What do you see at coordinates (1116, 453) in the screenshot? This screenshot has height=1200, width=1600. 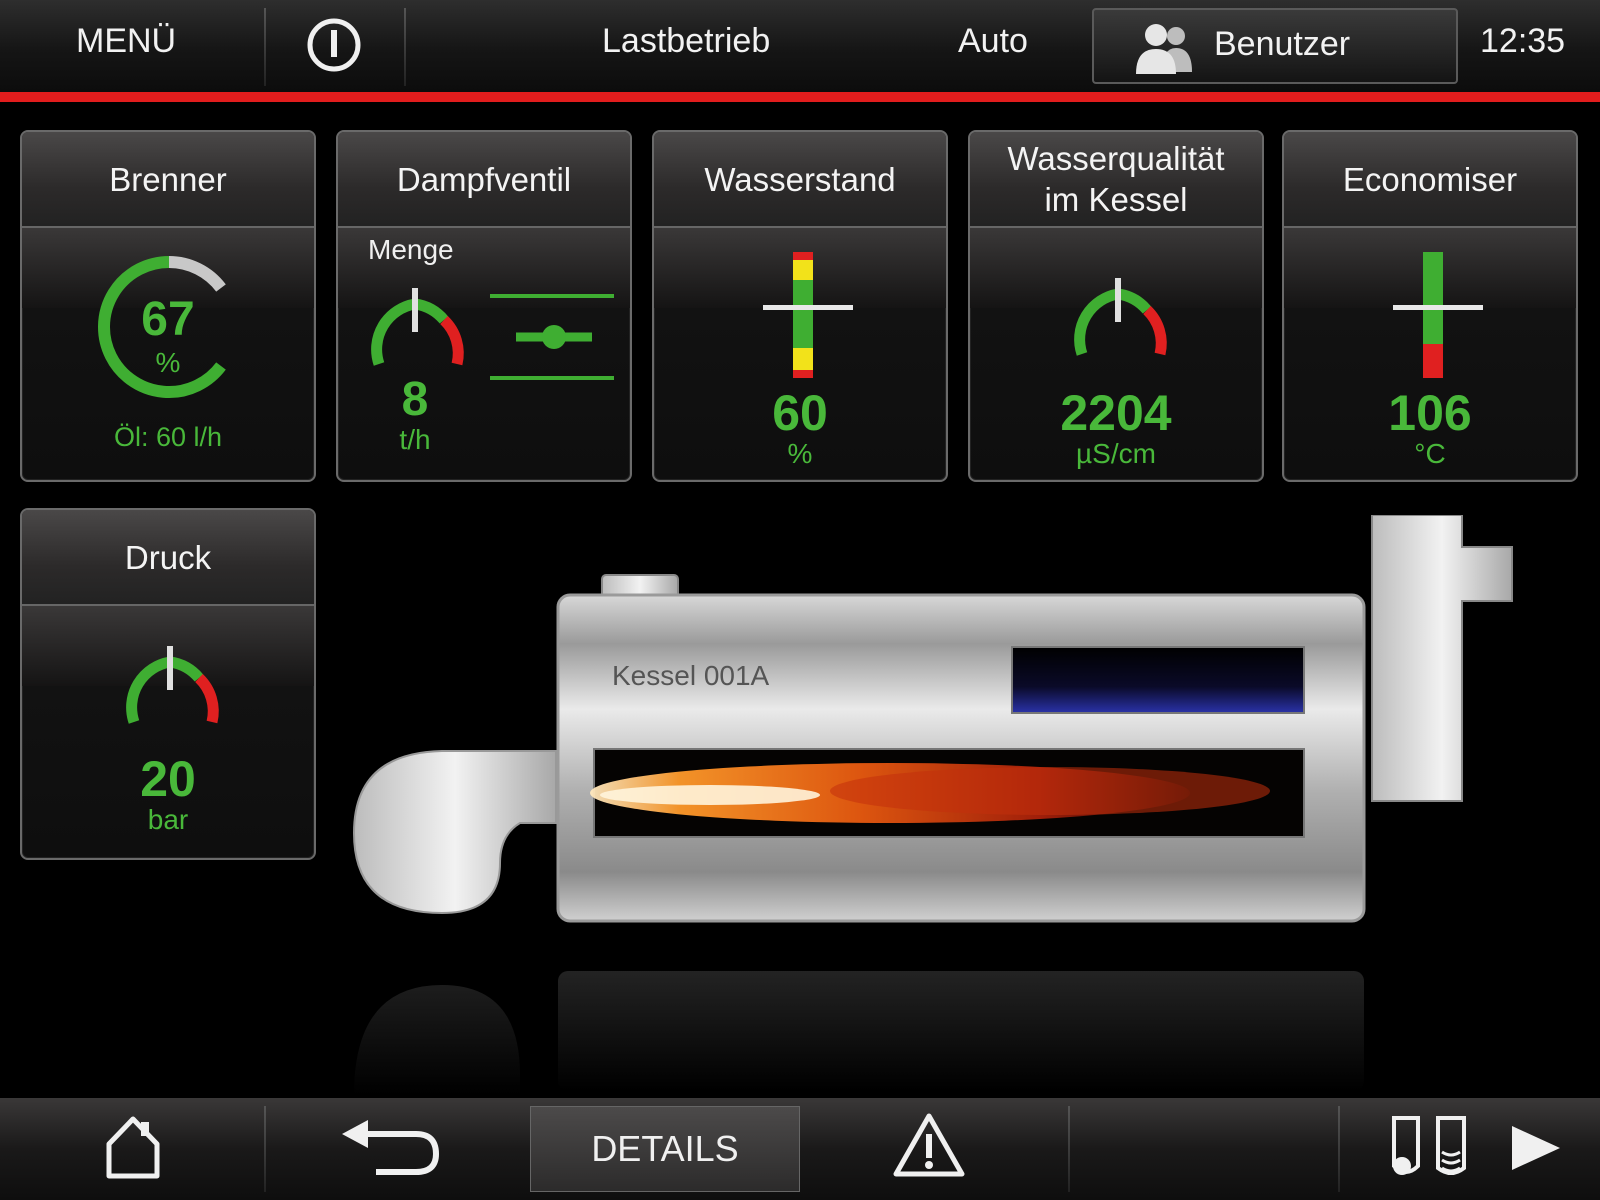 I see `water-quality-unit: µS/cm` at bounding box center [1116, 453].